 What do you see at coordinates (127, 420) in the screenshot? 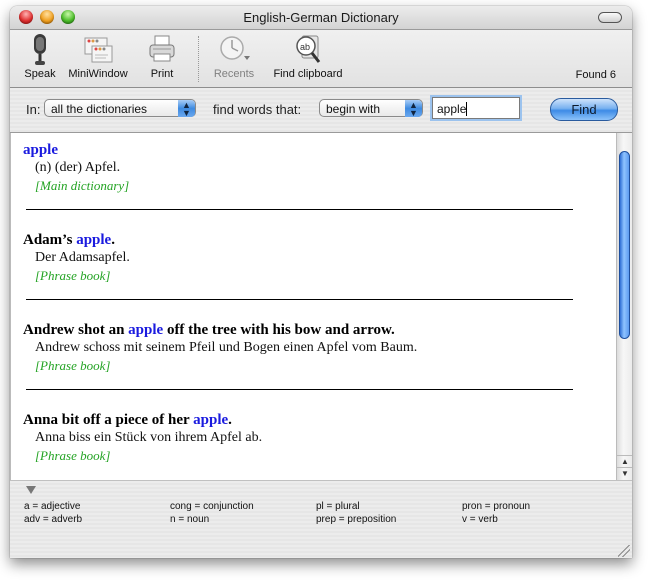
I see `result-headword: Anna bit off a piece of her apple.` at bounding box center [127, 420].